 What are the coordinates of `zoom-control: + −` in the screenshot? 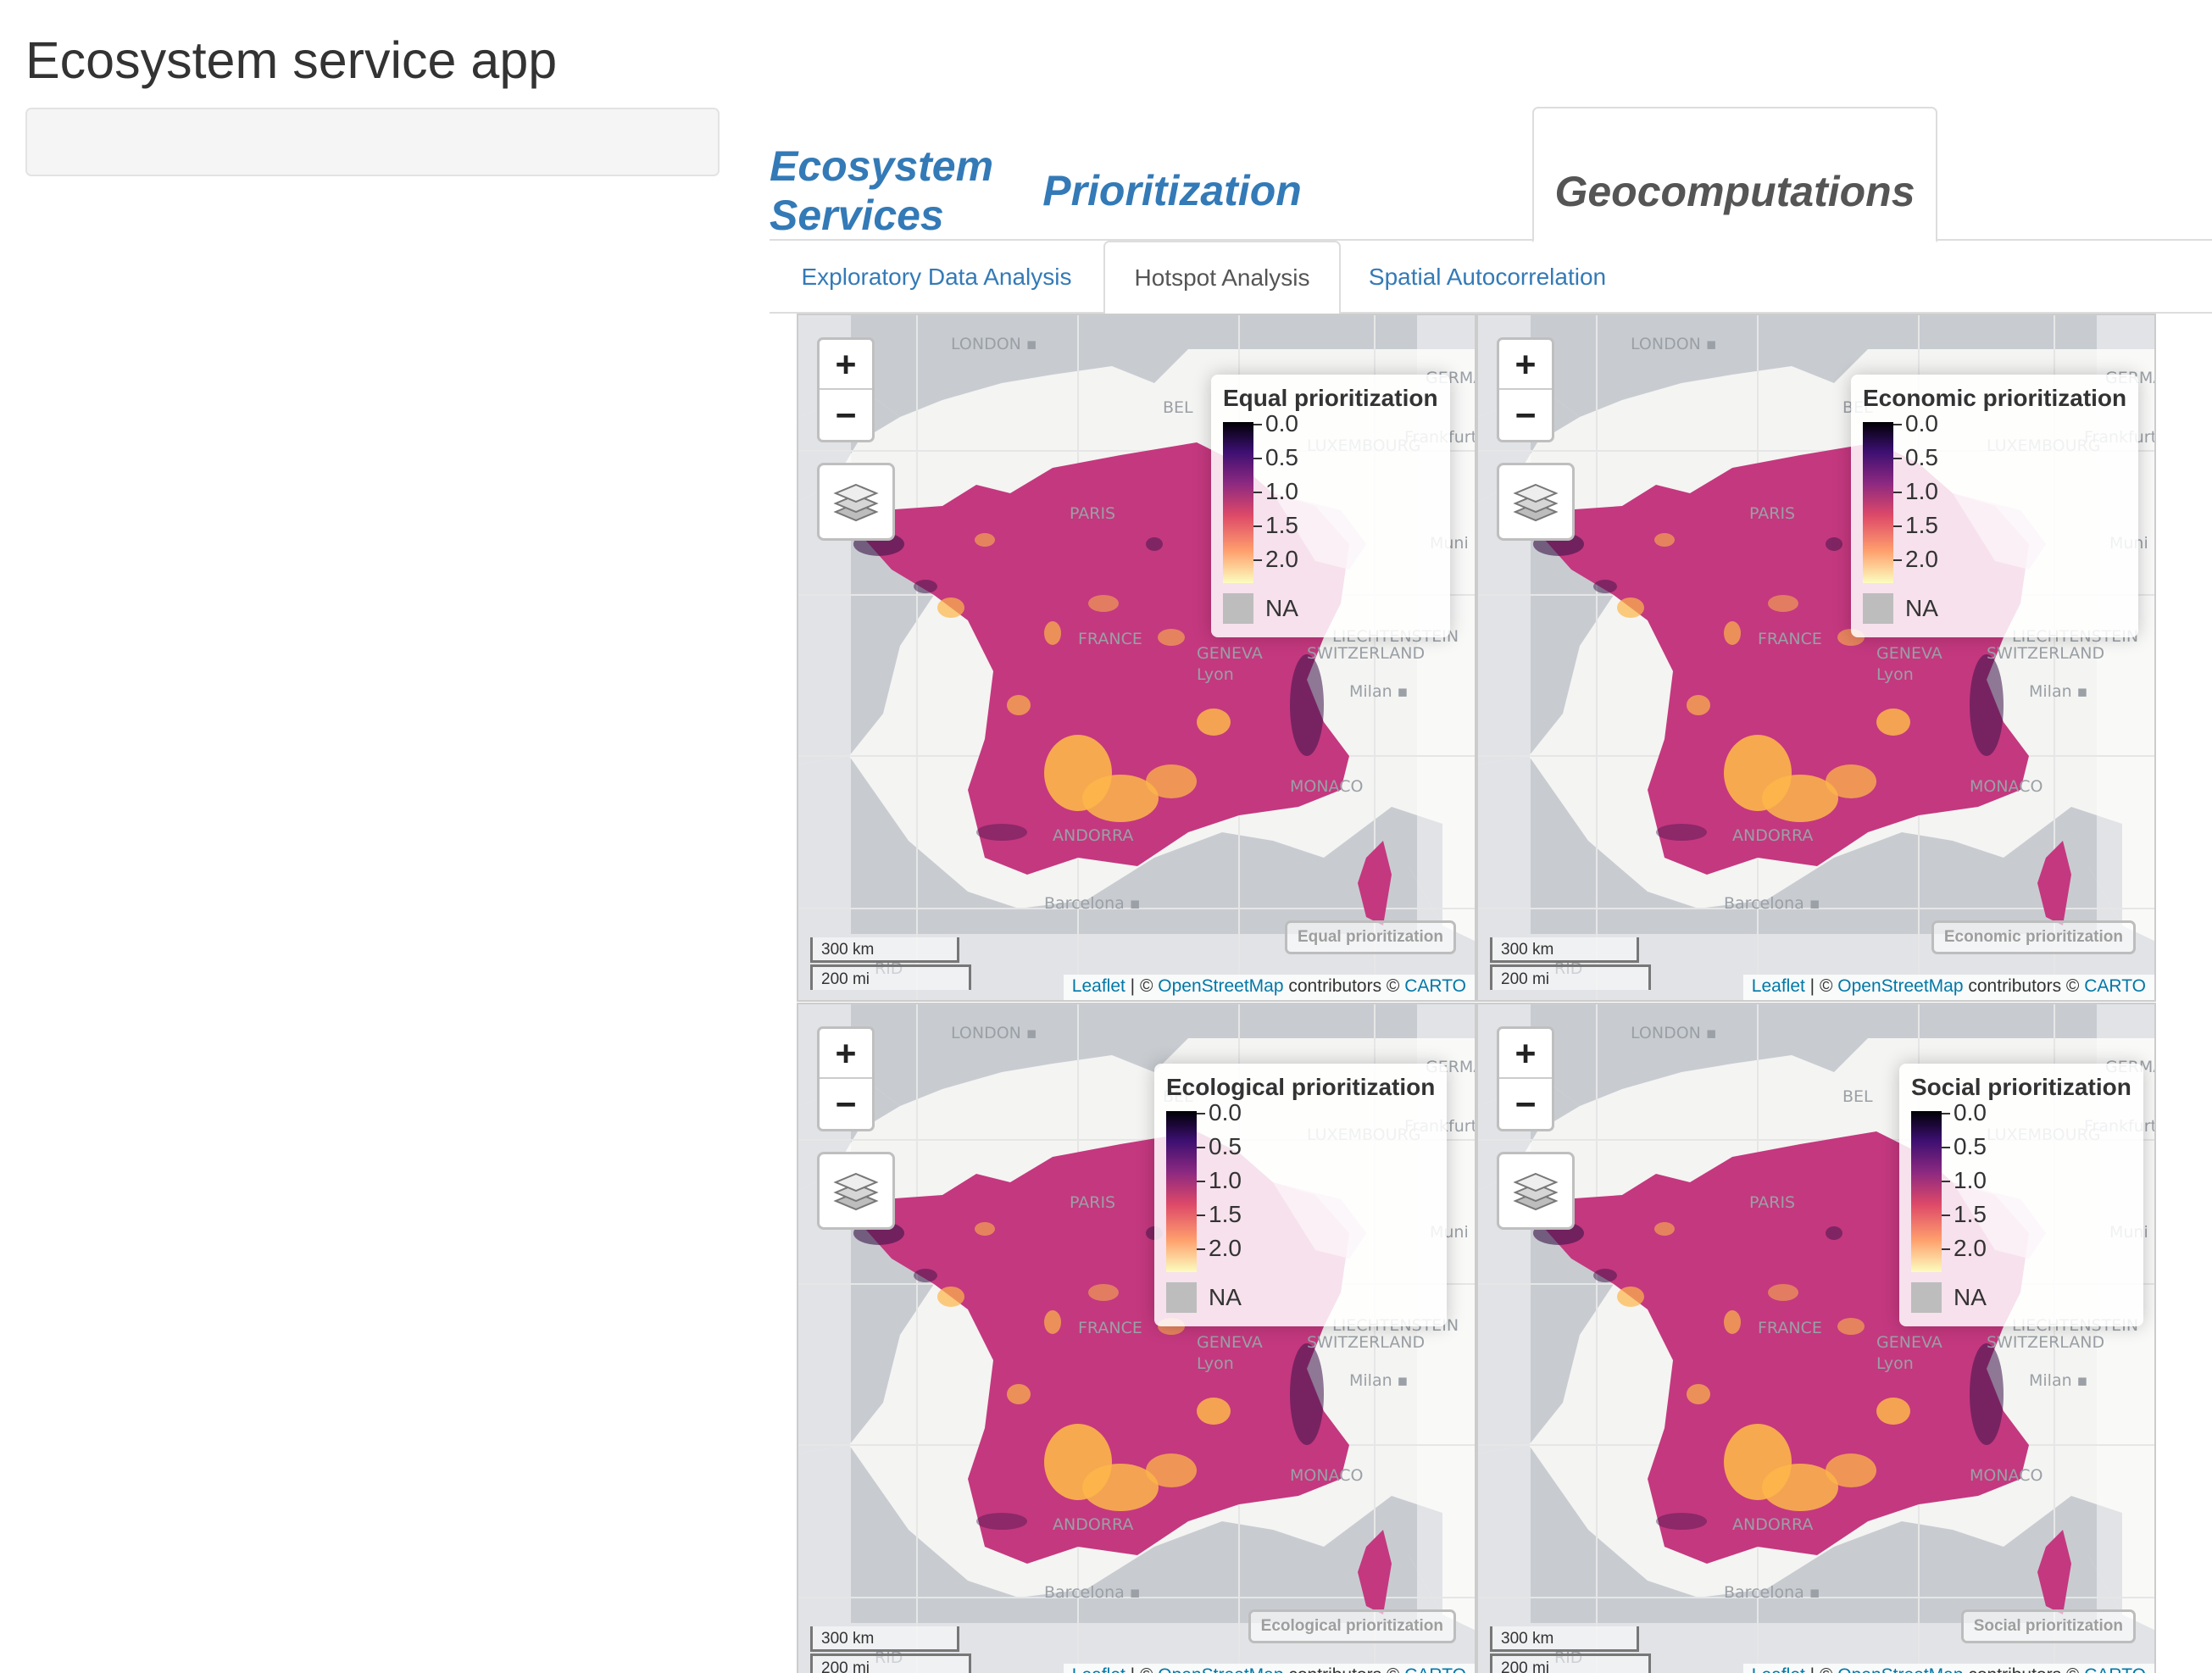 It's located at (1525, 389).